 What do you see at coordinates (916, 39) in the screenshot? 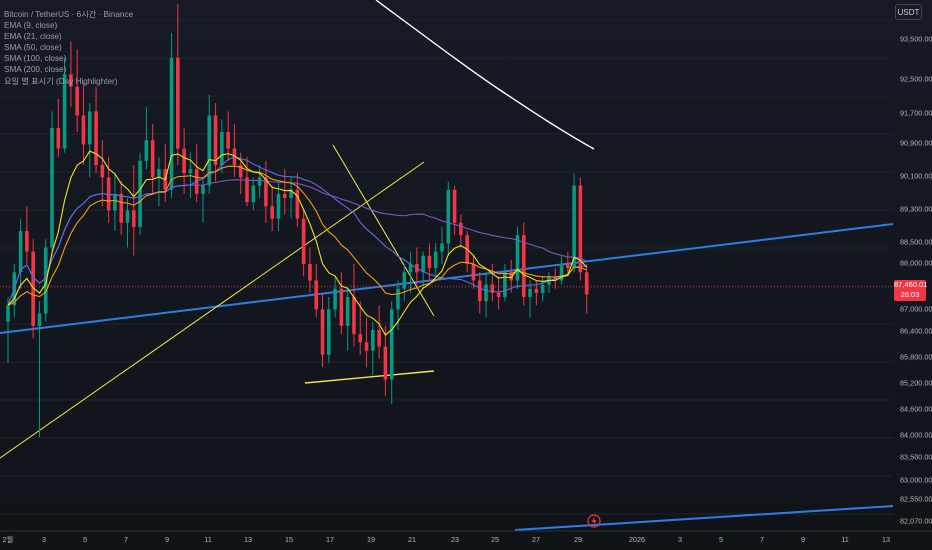
I see `price-tick-label: 93,500.00` at bounding box center [916, 39].